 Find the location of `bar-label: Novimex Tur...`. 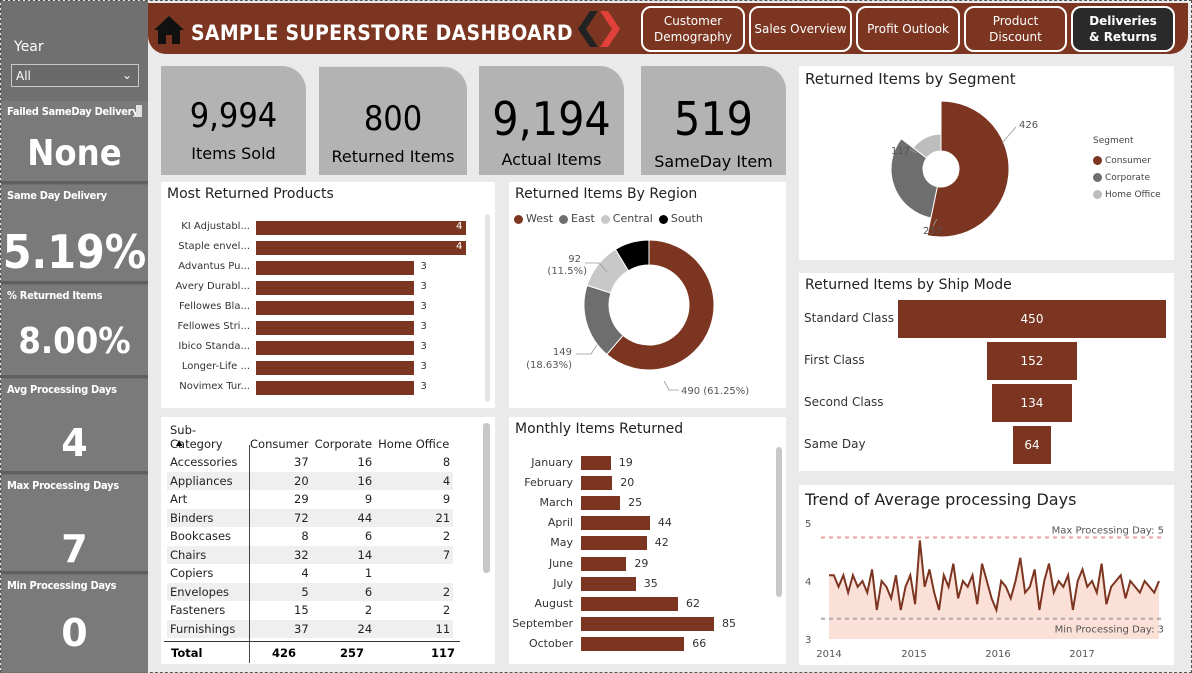

bar-label: Novimex Tur... is located at coordinates (214, 386).